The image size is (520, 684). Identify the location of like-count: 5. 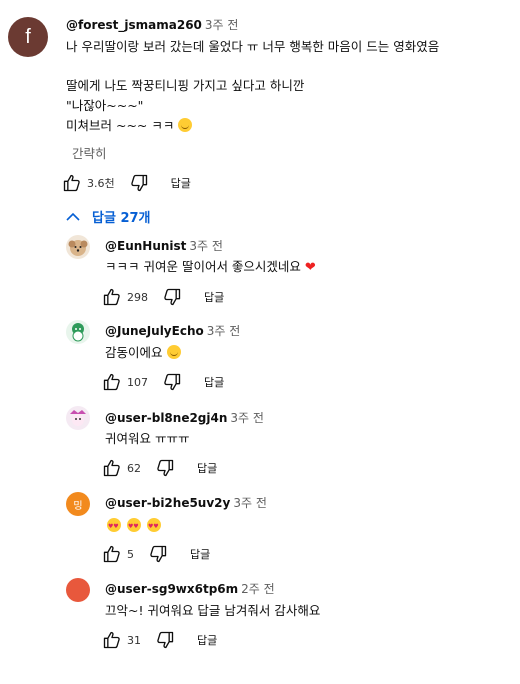
(130, 554).